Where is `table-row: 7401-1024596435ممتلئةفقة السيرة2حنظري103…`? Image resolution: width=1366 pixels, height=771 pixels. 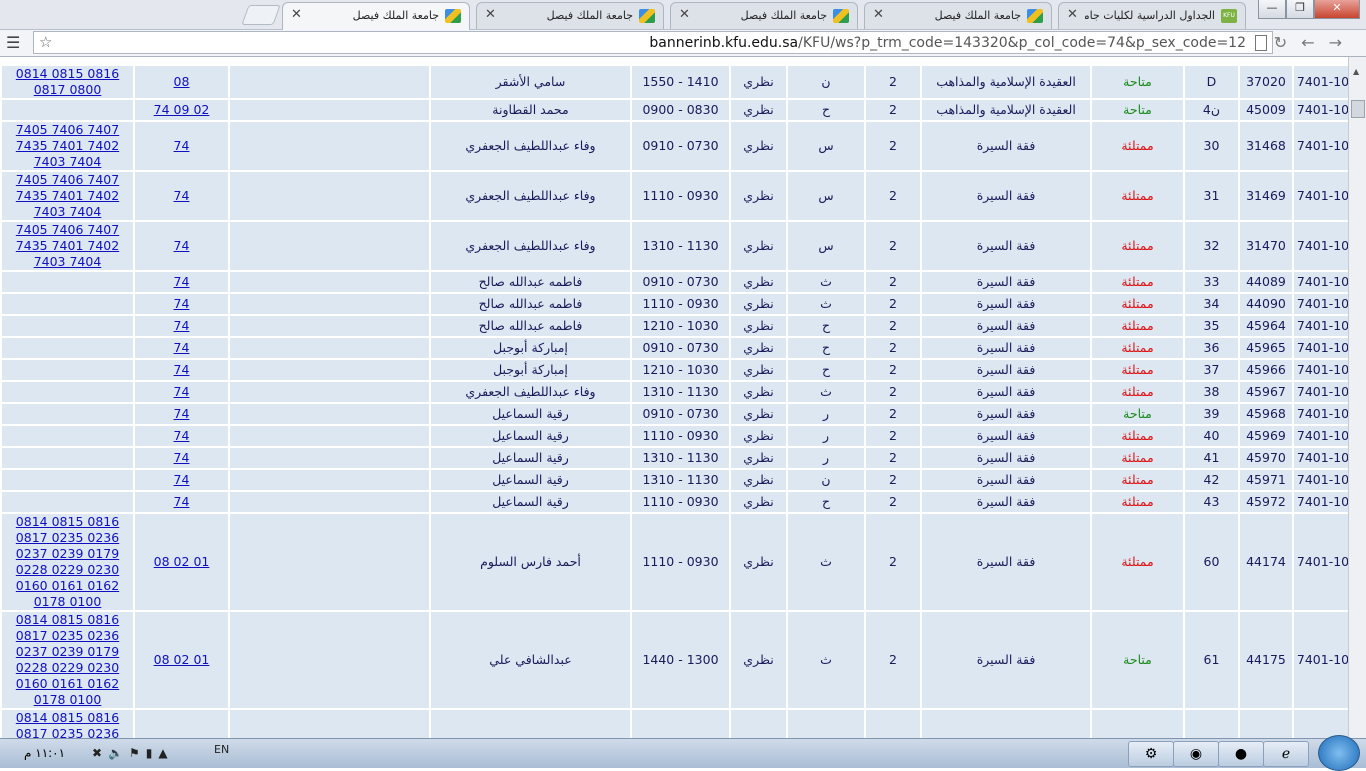
table-row: 7401-1024596435ممتلئةفقة السيرة2حنظري103… is located at coordinates (675, 326).